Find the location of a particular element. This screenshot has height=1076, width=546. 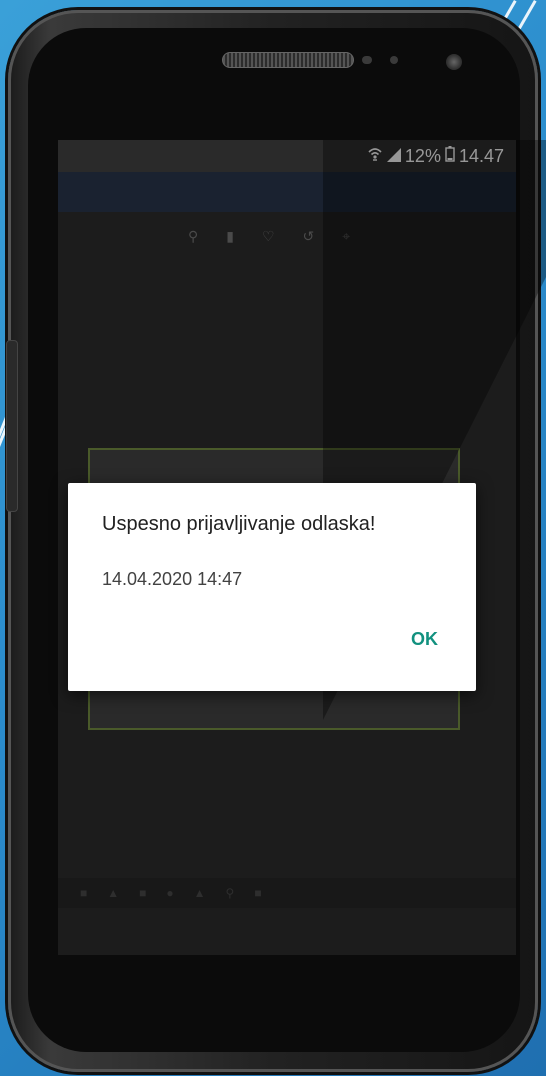

dialog-title: Uspesno prijavljivanje odlaska! is located at coordinates (239, 524).